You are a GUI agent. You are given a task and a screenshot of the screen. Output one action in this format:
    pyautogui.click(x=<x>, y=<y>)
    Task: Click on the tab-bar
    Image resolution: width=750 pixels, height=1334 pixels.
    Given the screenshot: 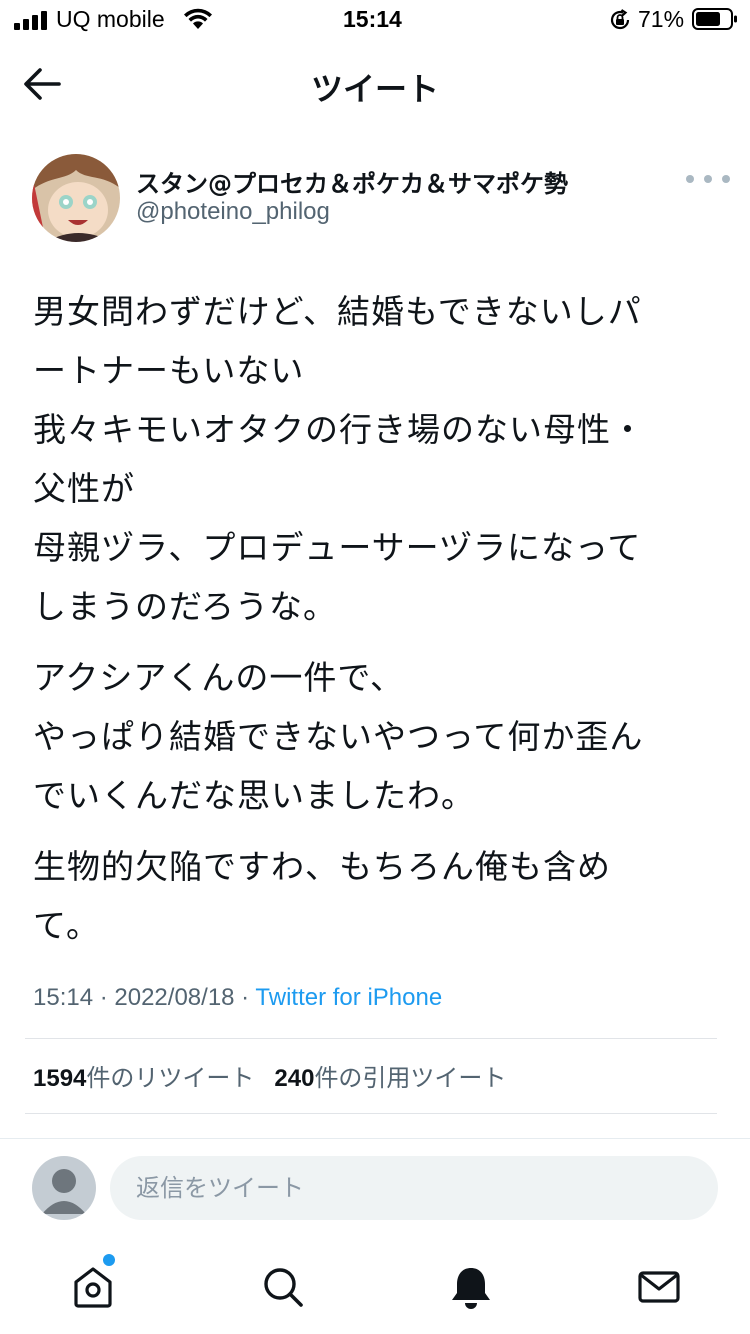 What is the action you would take?
    pyautogui.click(x=375, y=1287)
    